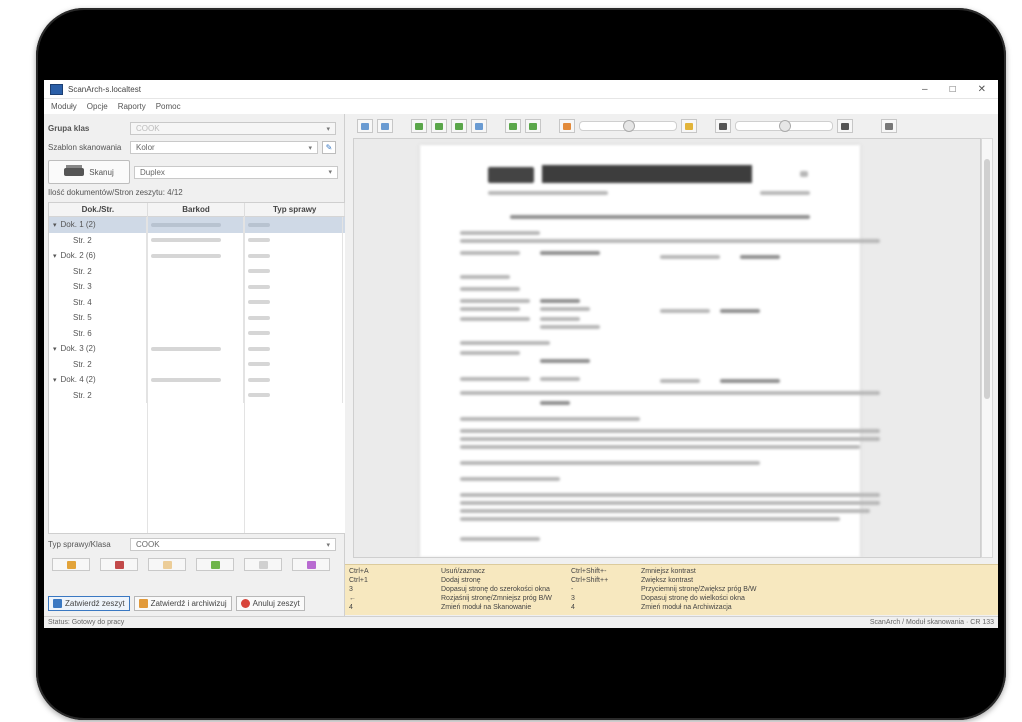 This screenshot has width=1022, height=722. I want to click on row-label-cell: ▾ Dok. 2 (6), so click(98, 256).